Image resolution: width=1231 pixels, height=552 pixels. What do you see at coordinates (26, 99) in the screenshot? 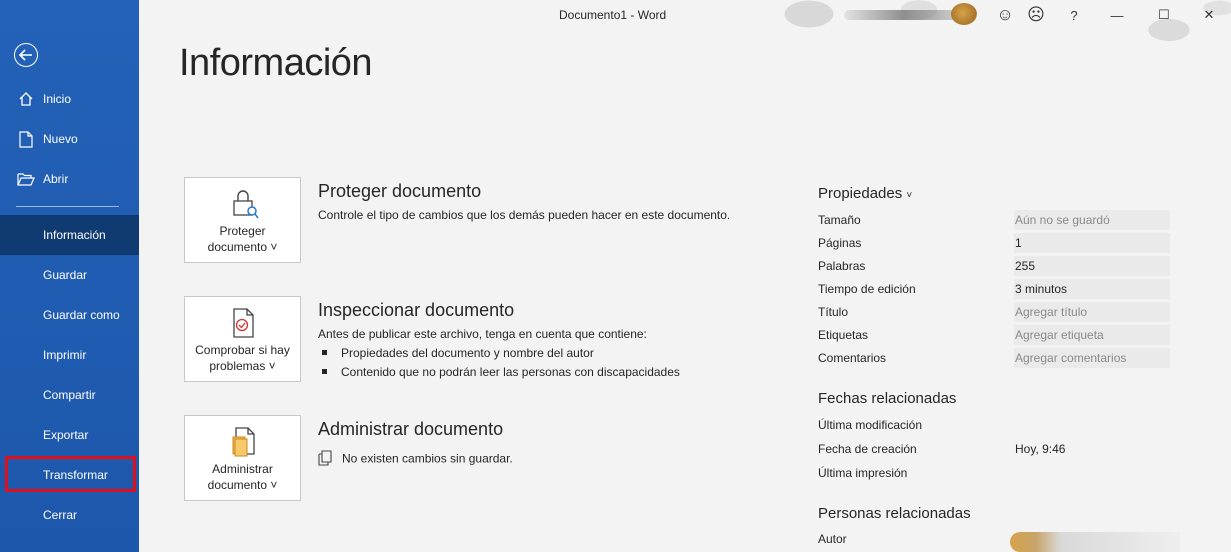
I see `home-icon` at bounding box center [26, 99].